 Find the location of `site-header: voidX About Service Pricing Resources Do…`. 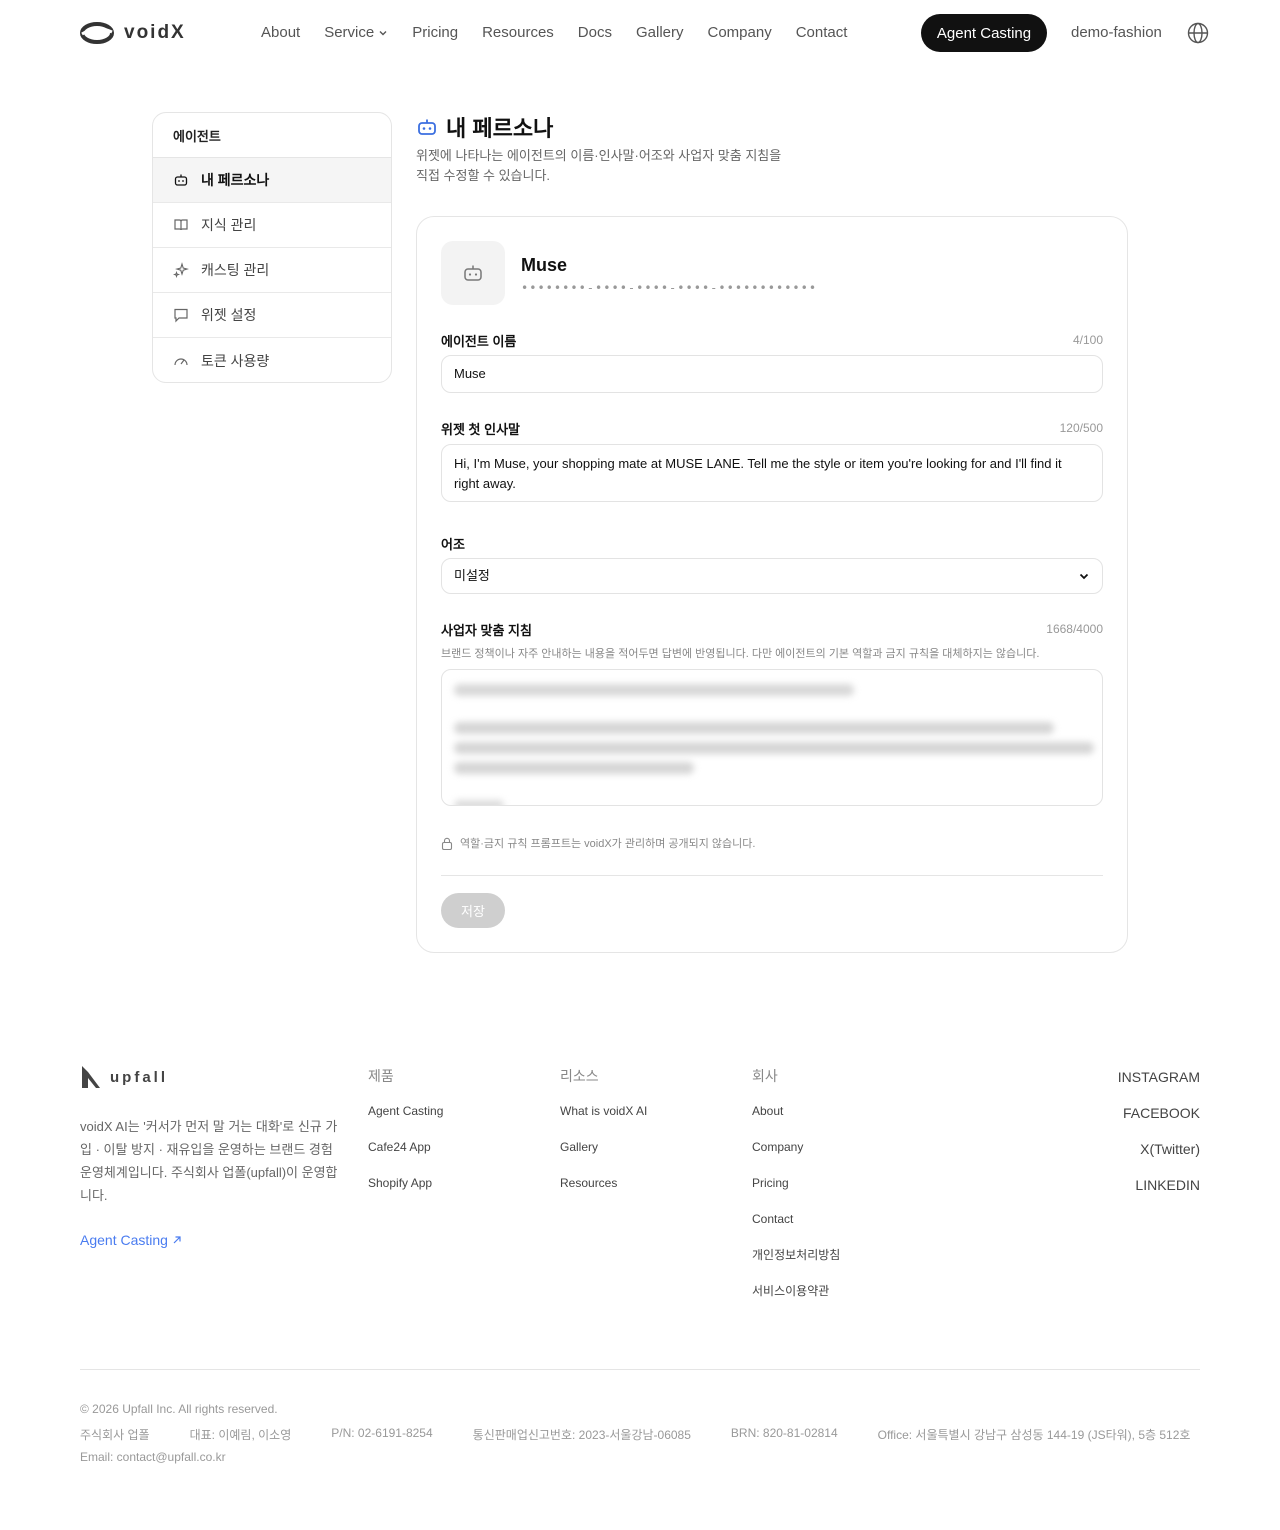

site-header: voidX About Service Pricing Resources Do… is located at coordinates (640, 33).